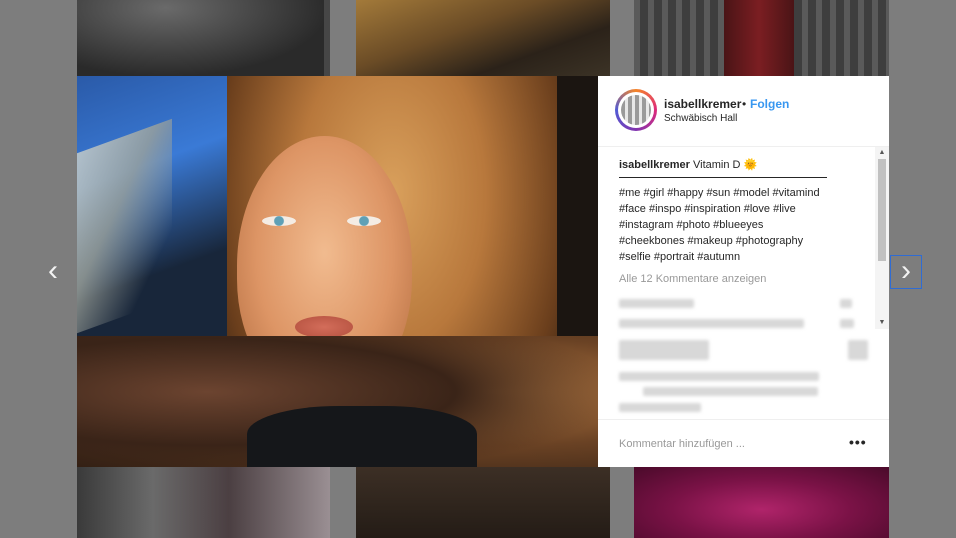 Image resolution: width=956 pixels, height=538 pixels. What do you see at coordinates (53, 271) in the screenshot?
I see `previous-post-arrow-icon: ‹` at bounding box center [53, 271].